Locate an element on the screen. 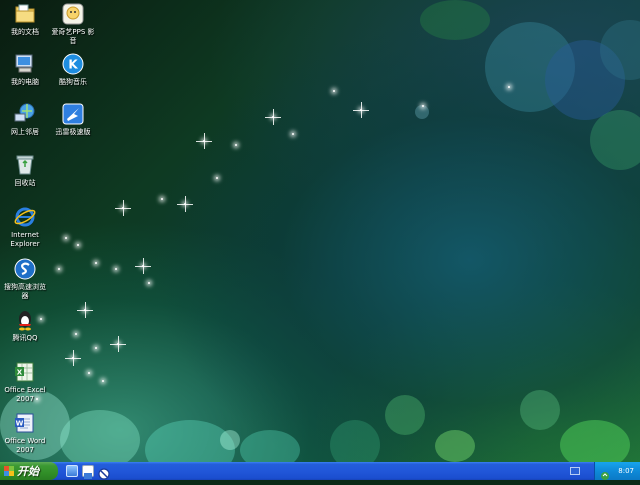  desktop-icon-iqiyi-pps: 爱奇艺PPS 影 音 is located at coordinates (73, 24).